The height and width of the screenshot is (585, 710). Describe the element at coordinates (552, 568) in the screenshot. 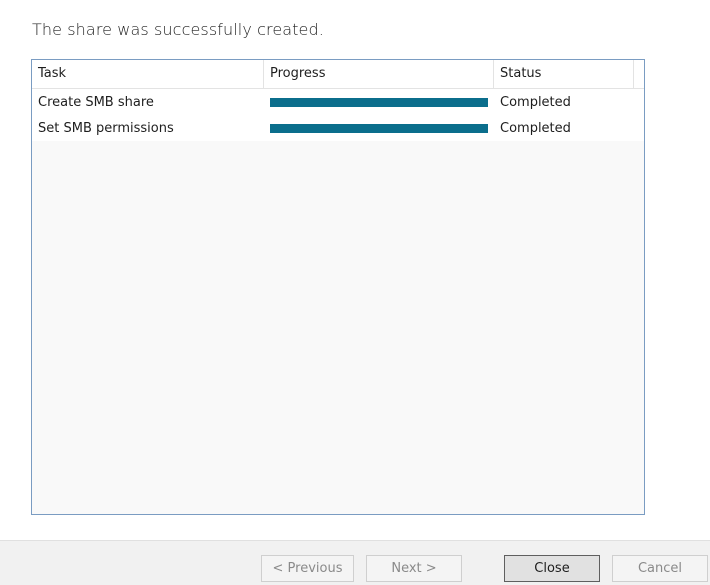

I see `close-button: Close` at that location.